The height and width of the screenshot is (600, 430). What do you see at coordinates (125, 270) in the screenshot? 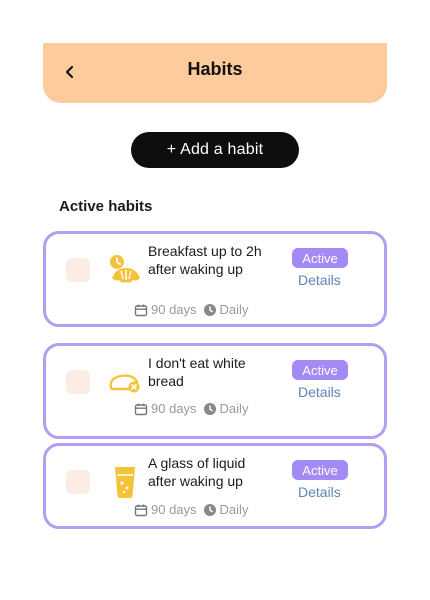
I see `croissant-clock-icon` at bounding box center [125, 270].